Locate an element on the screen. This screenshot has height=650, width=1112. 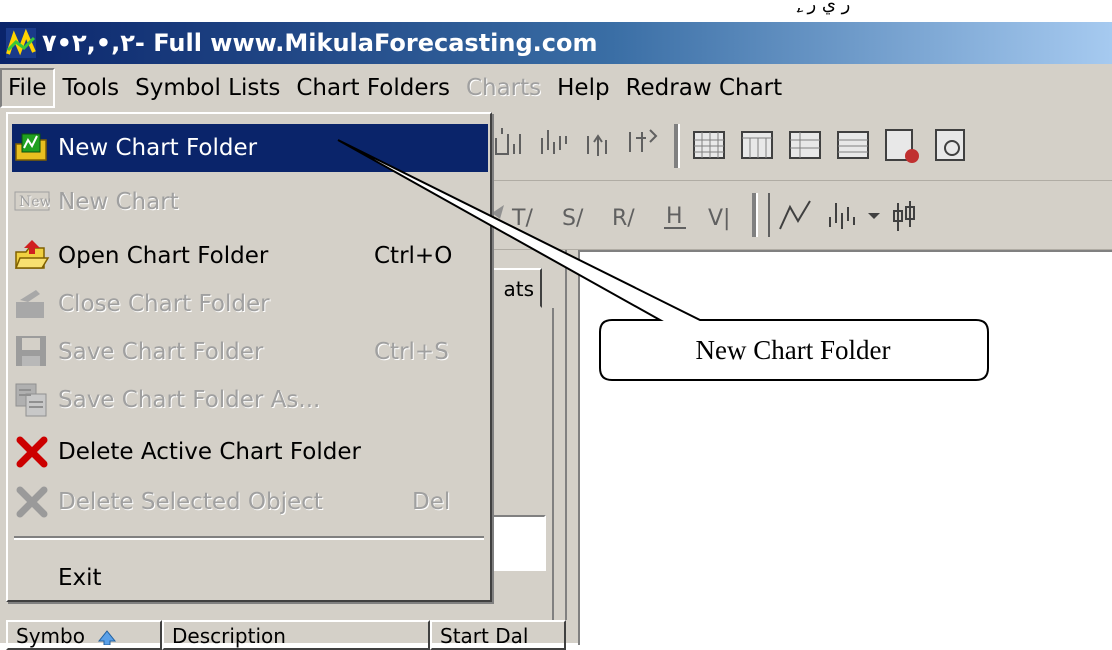
s-line-tool: S/ is located at coordinates (573, 218).